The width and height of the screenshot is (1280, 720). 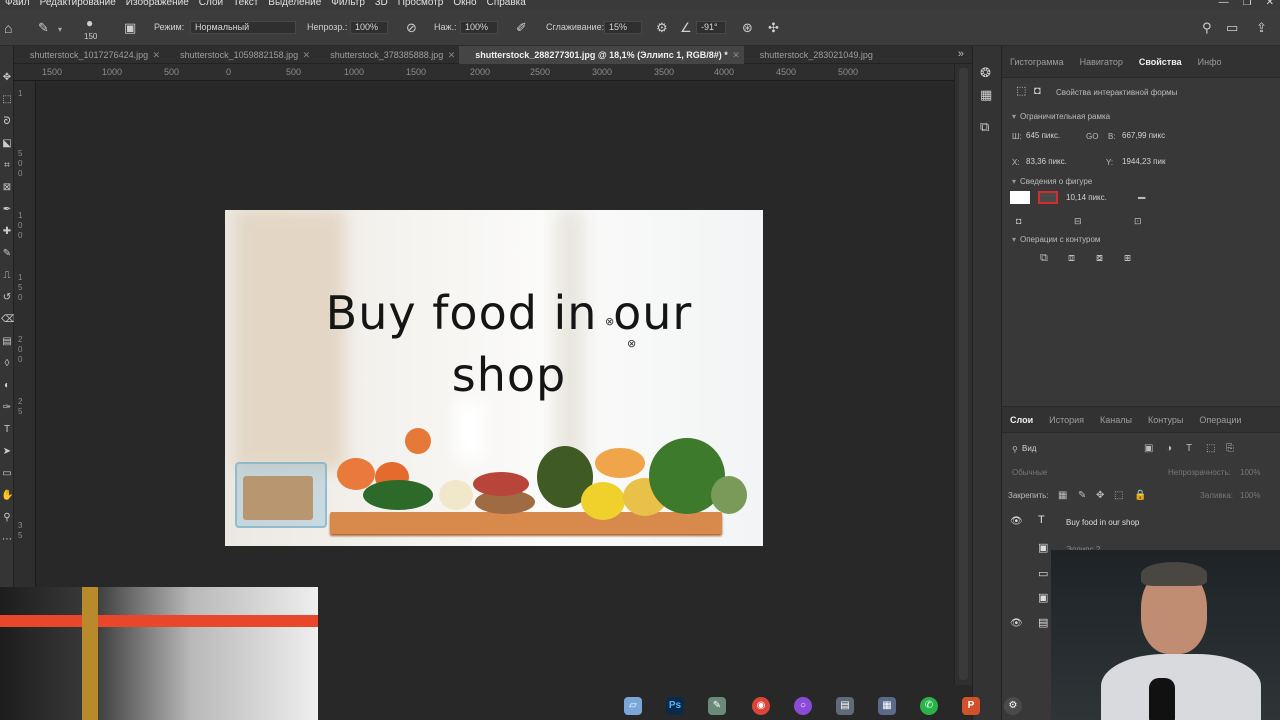 What do you see at coordinates (1230, 448) in the screenshot?
I see `filter-smart-icon: ⎘` at bounding box center [1230, 448].